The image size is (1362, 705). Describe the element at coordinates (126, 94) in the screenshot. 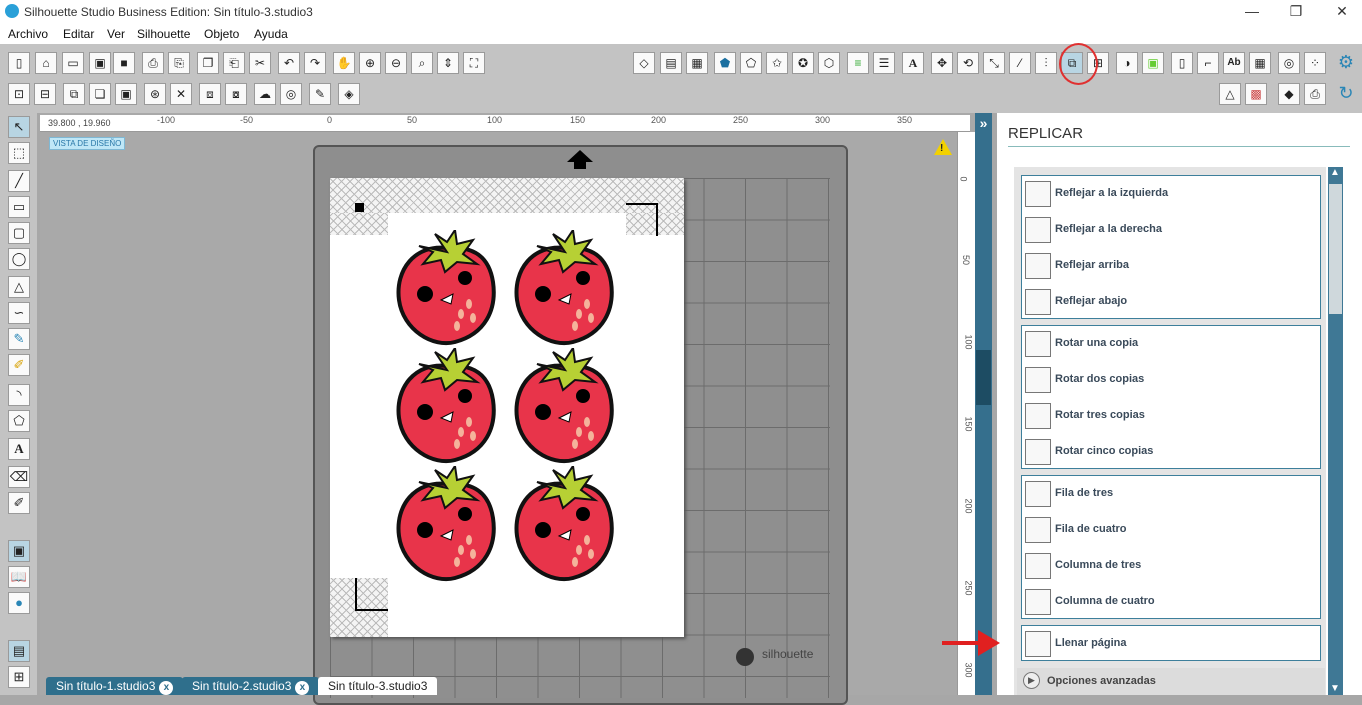

I see `bring-forward-icon: ▣` at that location.